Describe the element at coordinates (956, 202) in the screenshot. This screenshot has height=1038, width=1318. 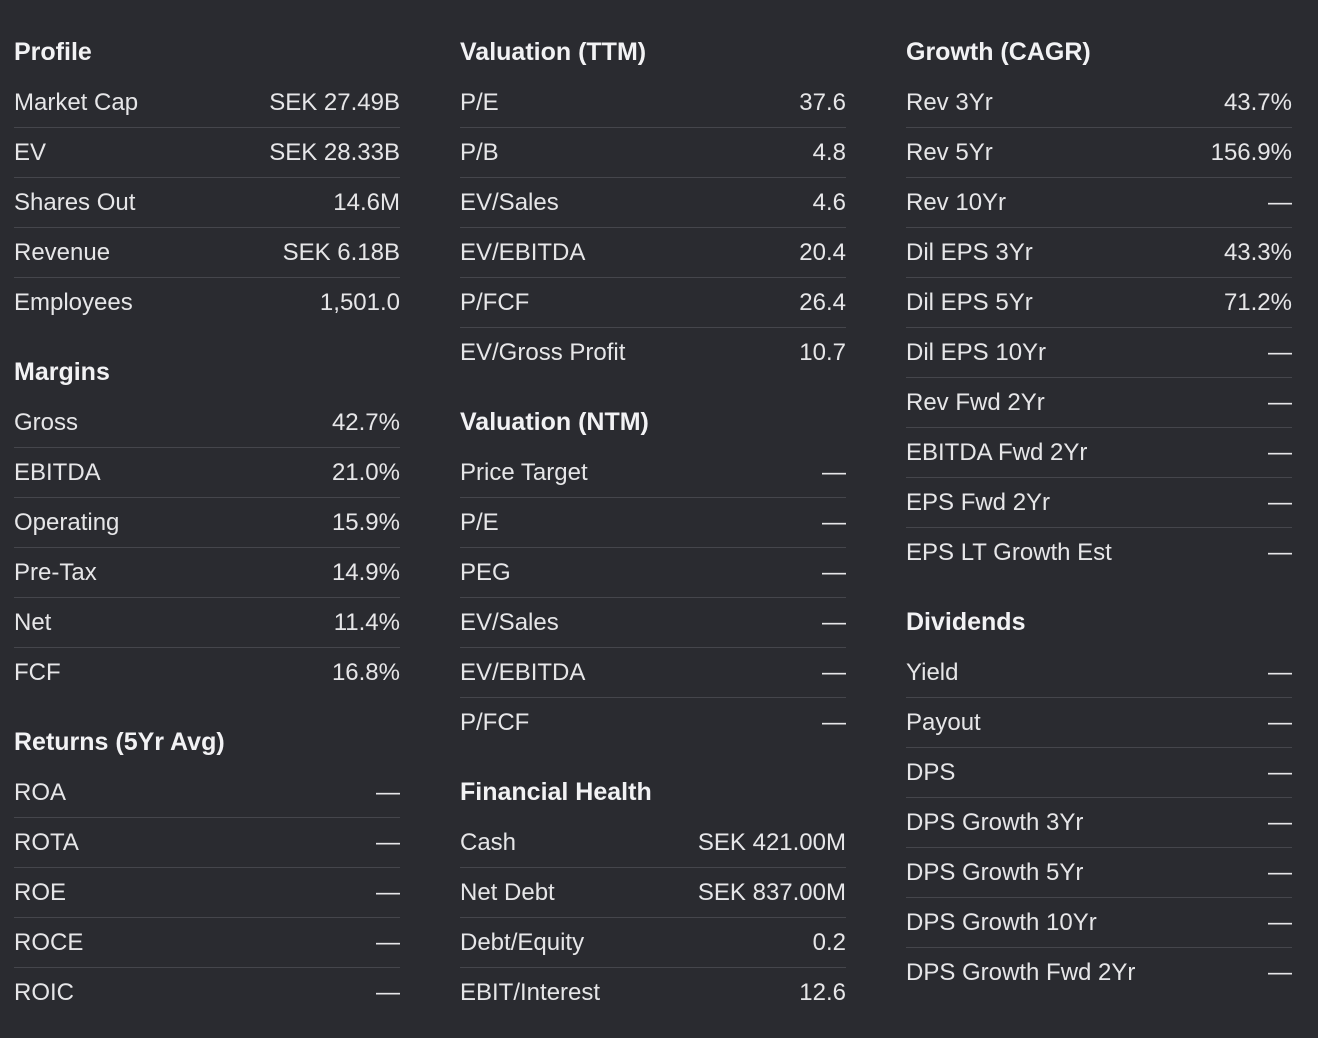
I see `stat-label: Rev 10Yr` at that location.